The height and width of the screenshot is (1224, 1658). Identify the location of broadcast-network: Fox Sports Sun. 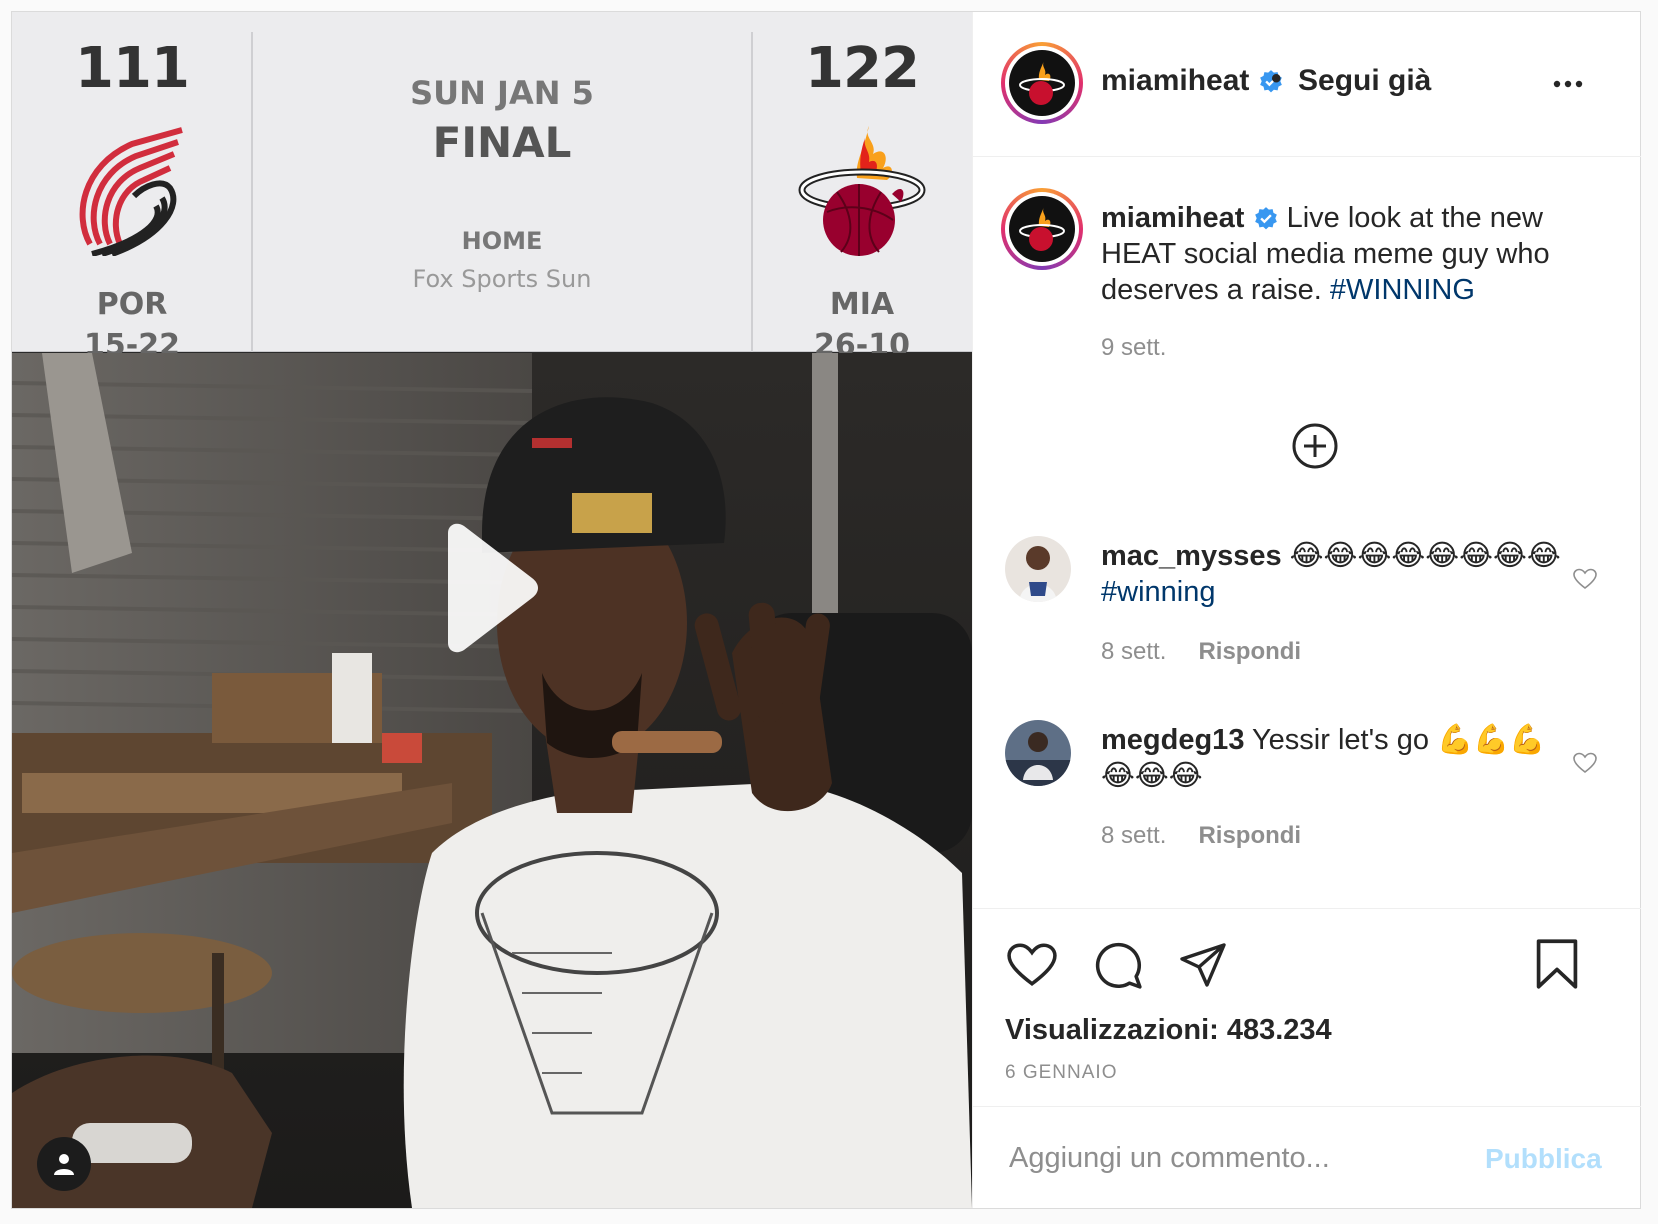
(502, 279).